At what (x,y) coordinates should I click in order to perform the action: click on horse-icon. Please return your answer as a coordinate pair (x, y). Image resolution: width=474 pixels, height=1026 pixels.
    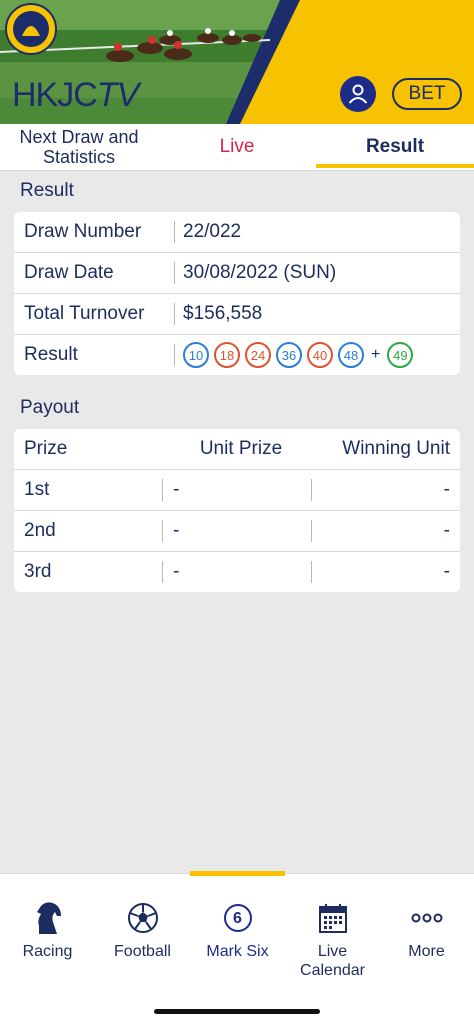
    Looking at the image, I should click on (48, 918).